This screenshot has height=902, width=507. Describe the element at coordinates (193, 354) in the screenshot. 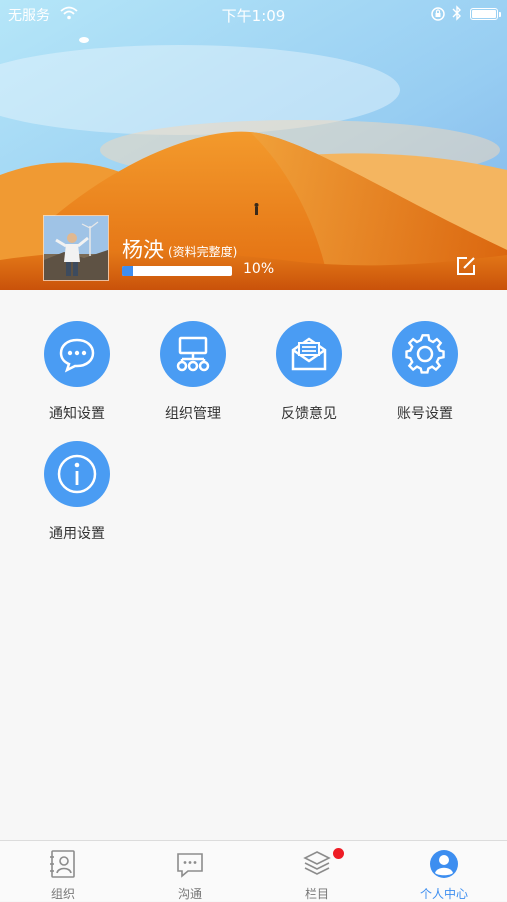

I see `org-chart-icon` at that location.